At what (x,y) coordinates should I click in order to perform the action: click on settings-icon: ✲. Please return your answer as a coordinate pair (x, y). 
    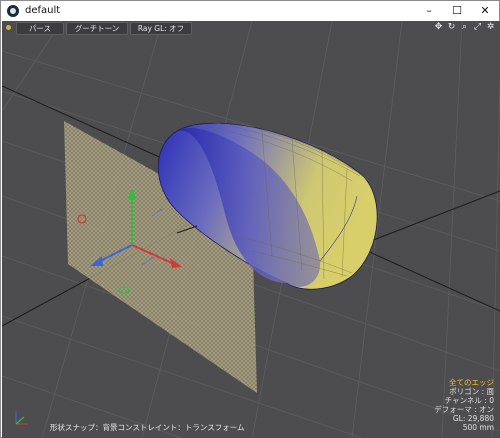
    Looking at the image, I should click on (490, 27).